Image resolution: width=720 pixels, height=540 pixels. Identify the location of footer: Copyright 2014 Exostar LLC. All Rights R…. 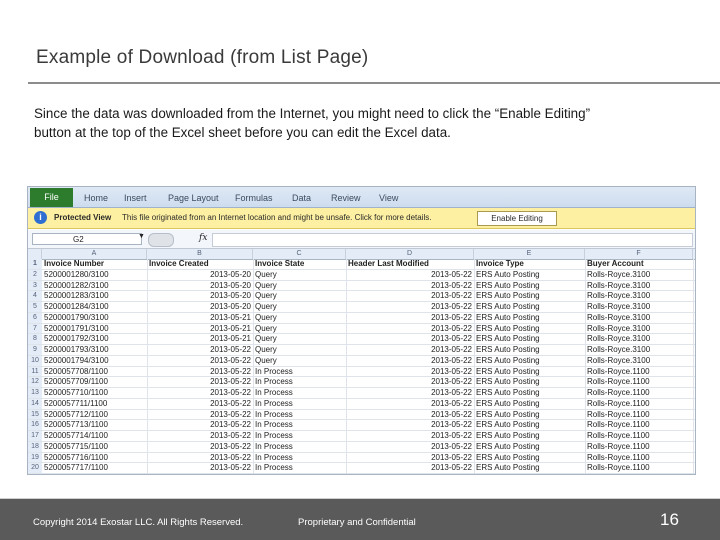
(360, 519).